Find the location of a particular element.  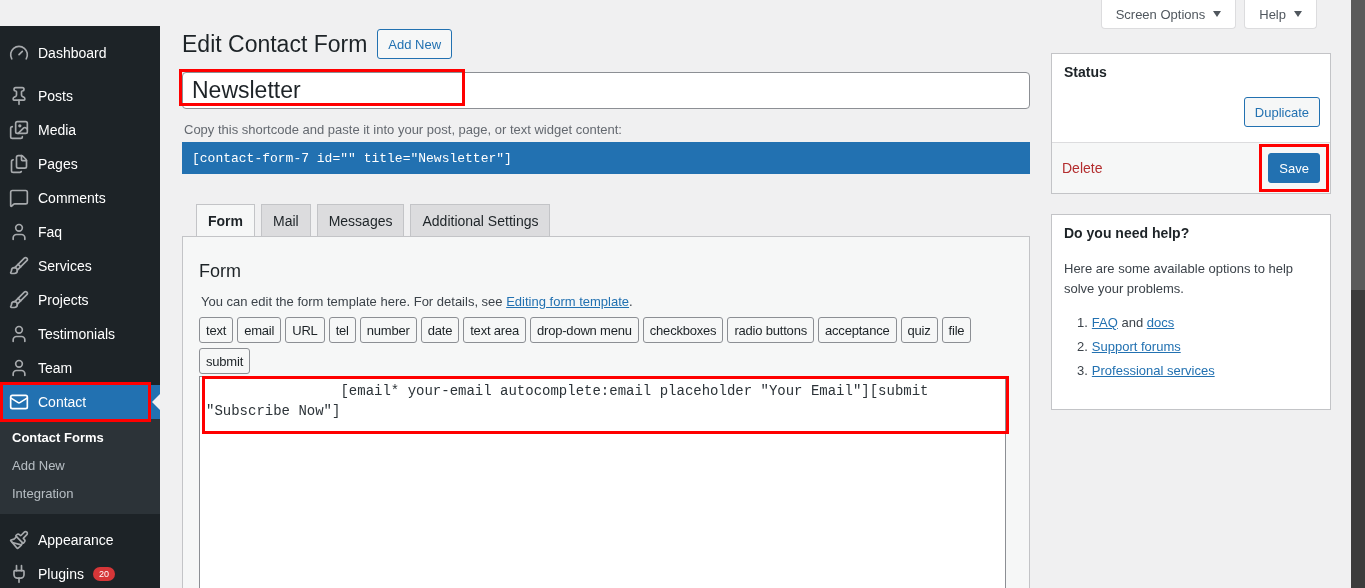

tag-generator-button: URL is located at coordinates (305, 330).